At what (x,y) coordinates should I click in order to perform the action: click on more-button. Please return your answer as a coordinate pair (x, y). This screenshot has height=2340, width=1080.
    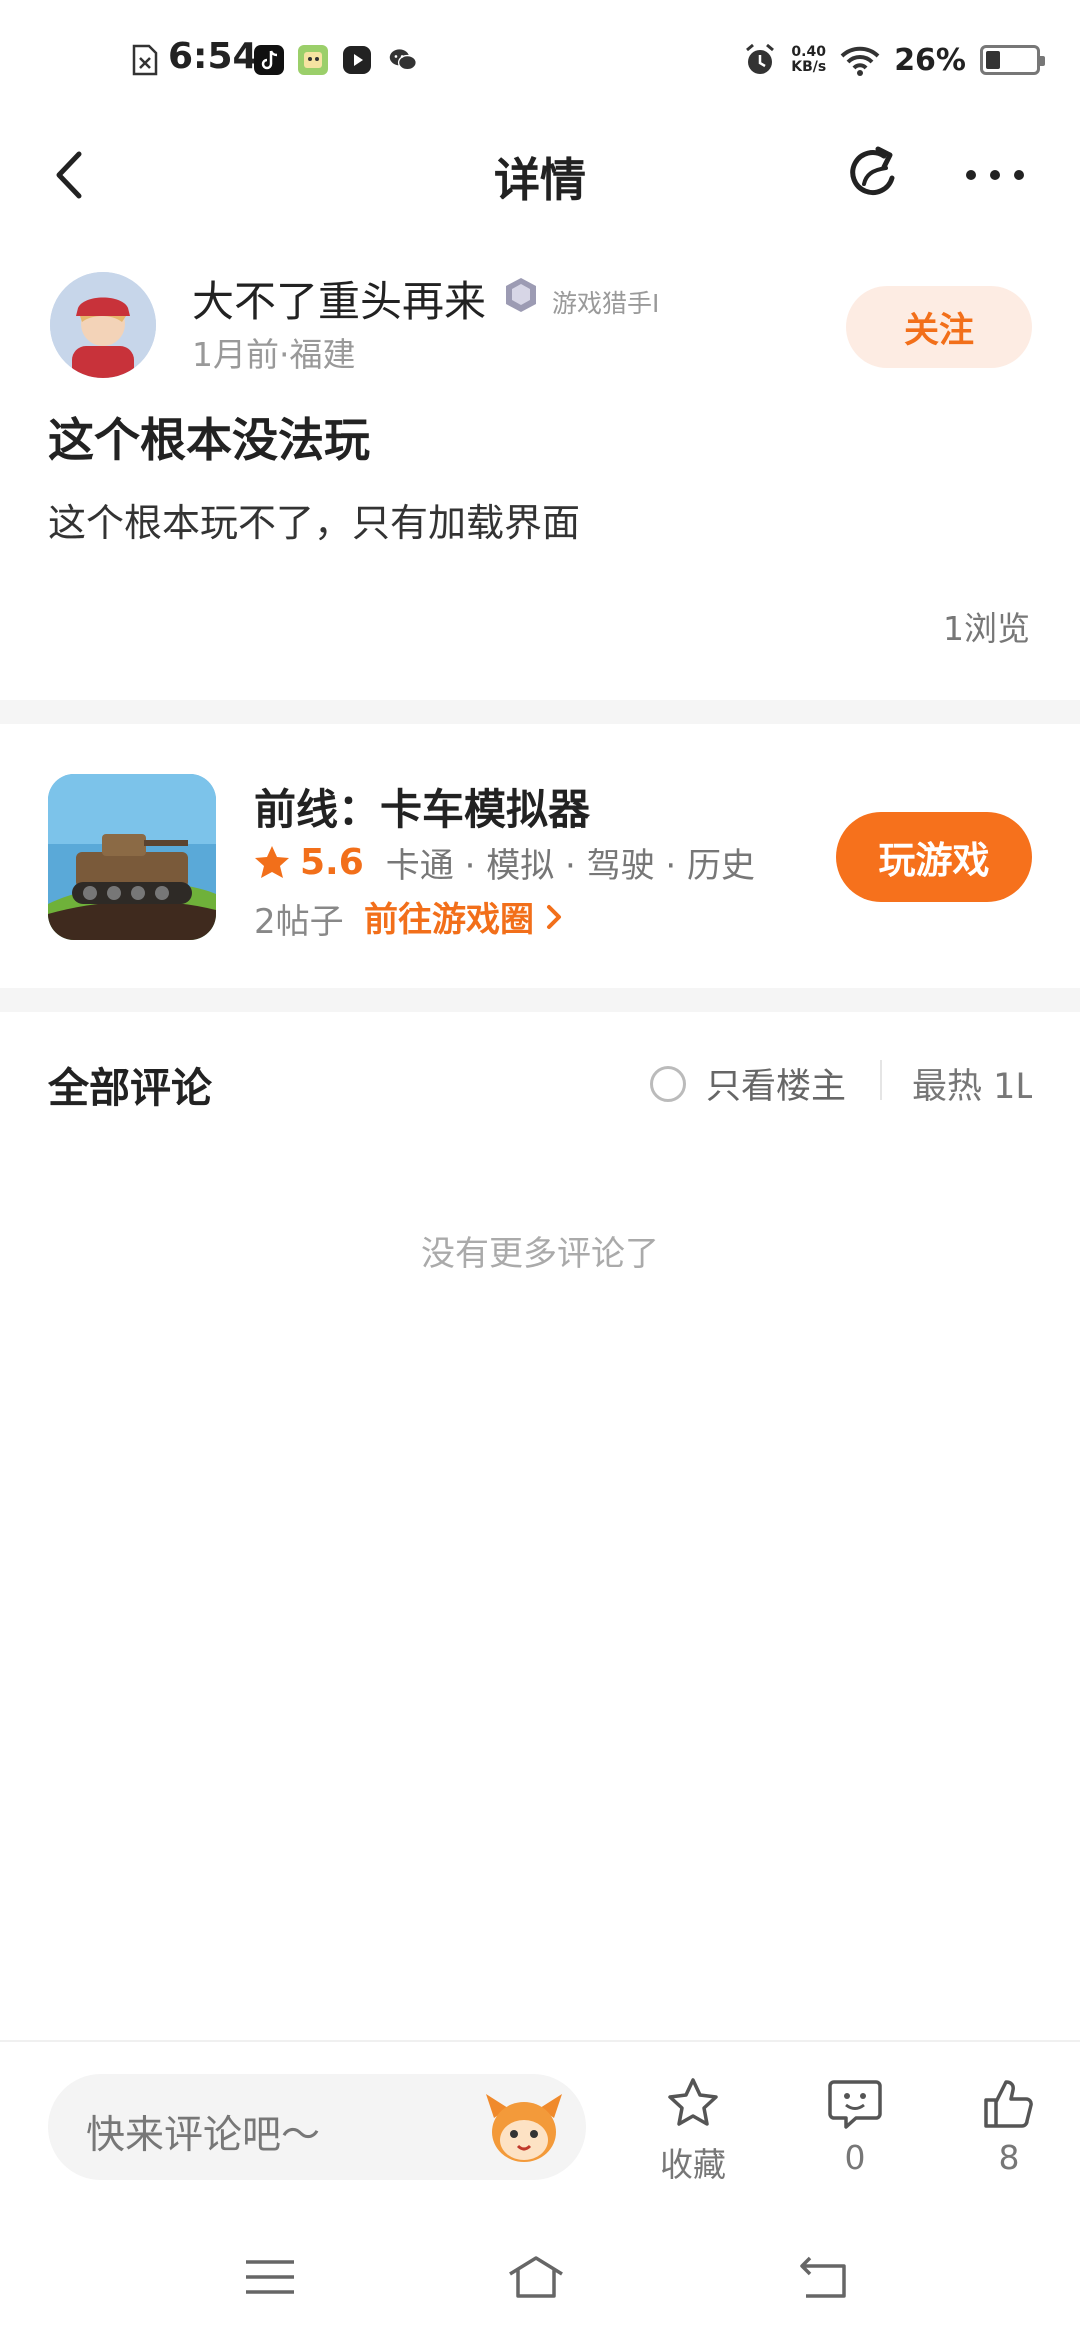
    Looking at the image, I should click on (995, 175).